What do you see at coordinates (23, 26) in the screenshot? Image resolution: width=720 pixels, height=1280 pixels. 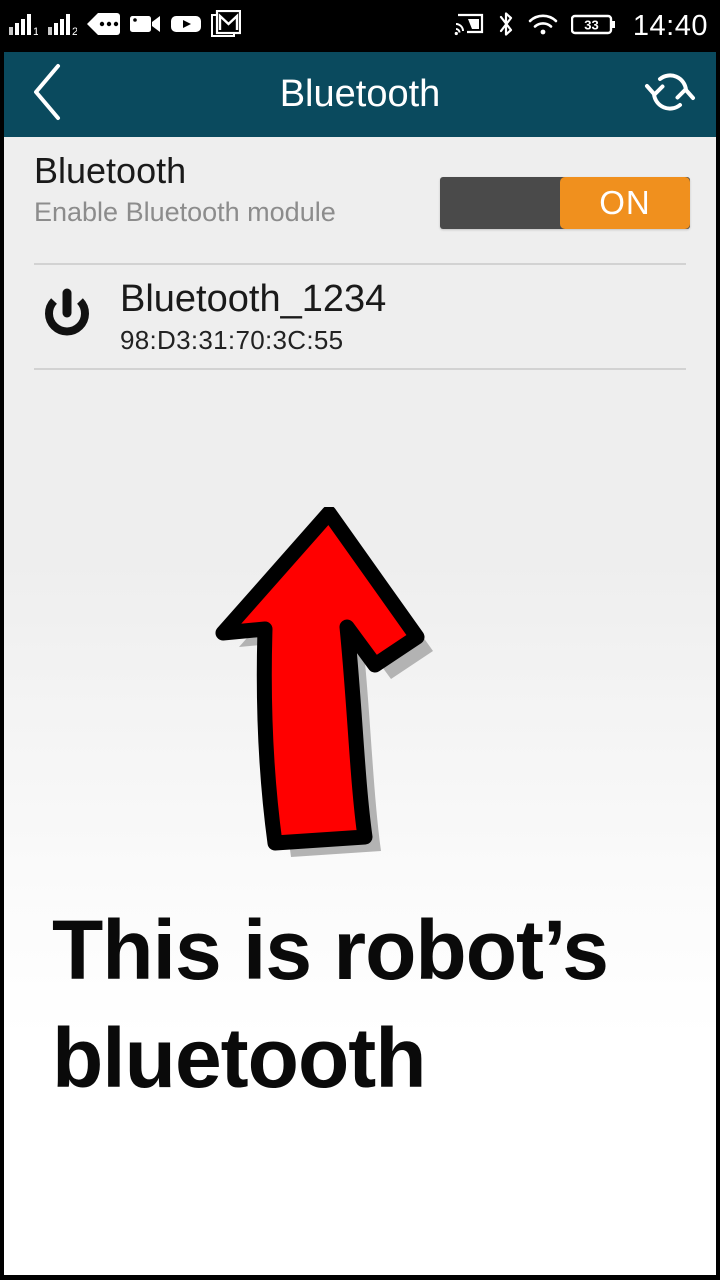 I see `signal-bars-sim1-icon: 1` at bounding box center [23, 26].